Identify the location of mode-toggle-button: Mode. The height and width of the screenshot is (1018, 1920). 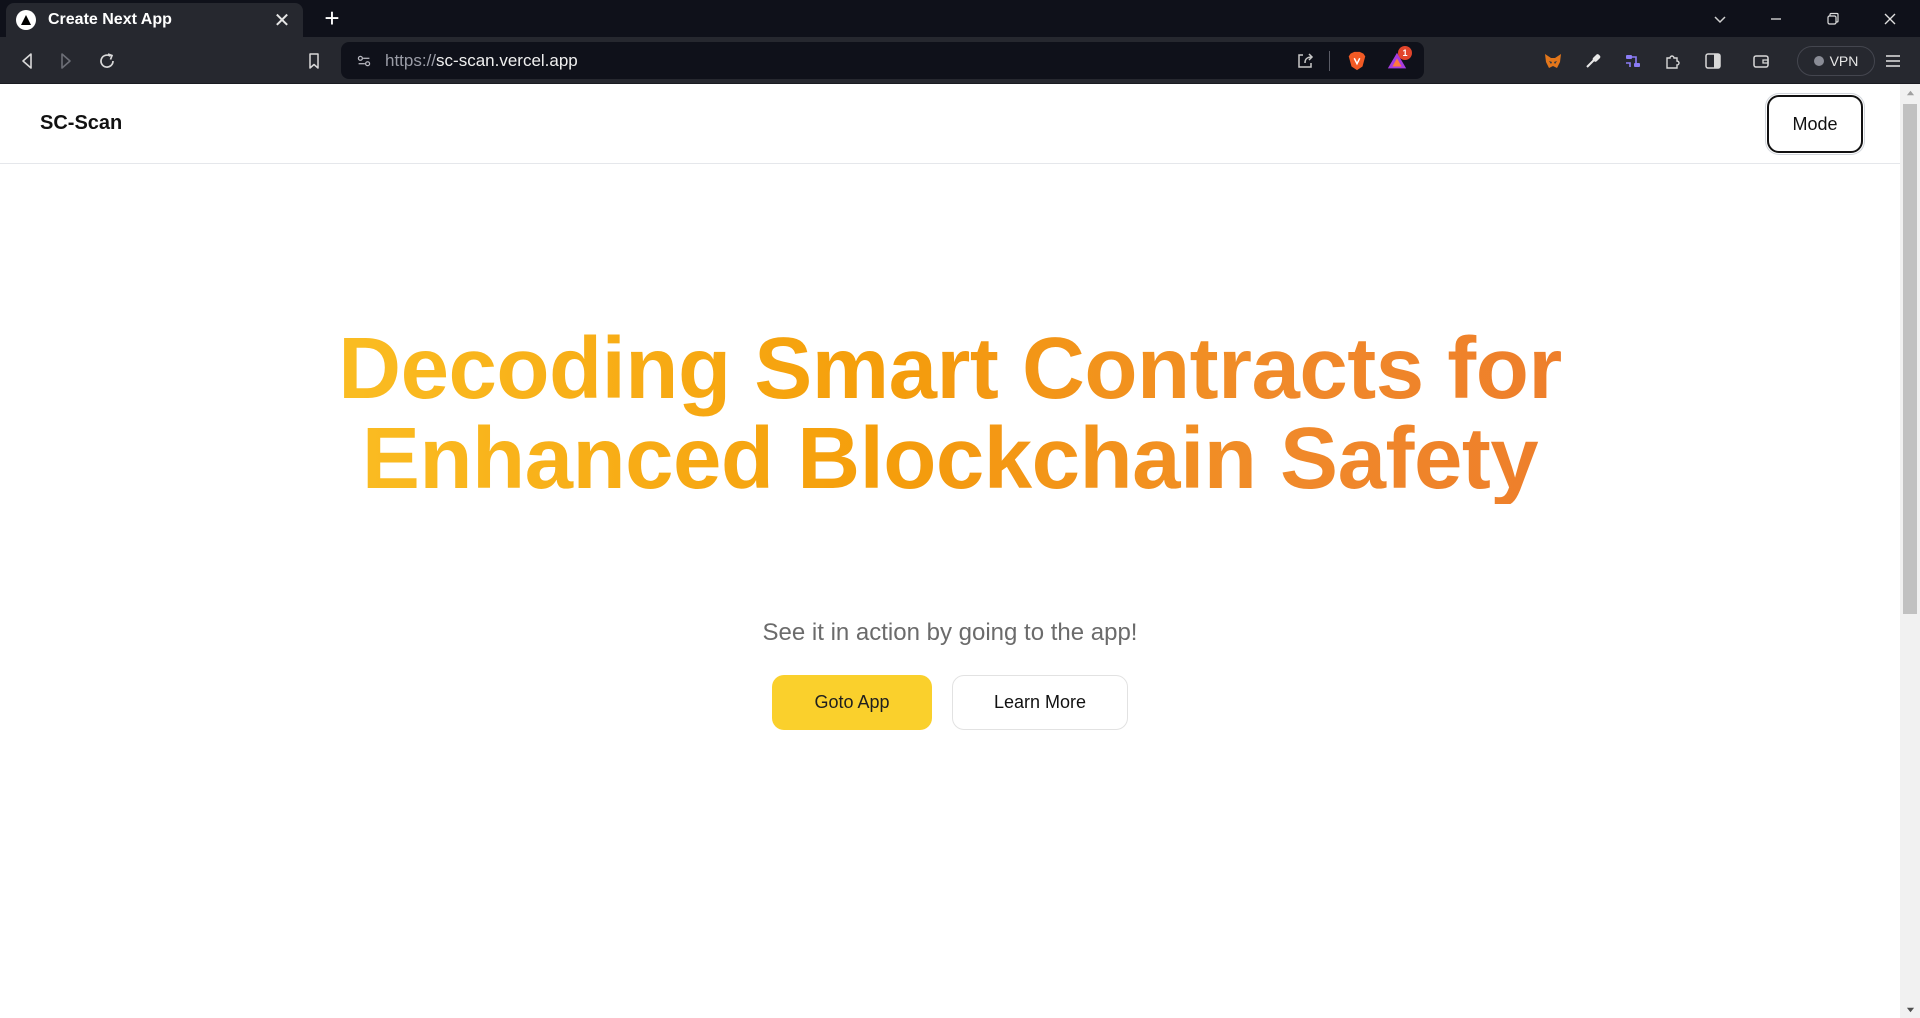
(1815, 124).